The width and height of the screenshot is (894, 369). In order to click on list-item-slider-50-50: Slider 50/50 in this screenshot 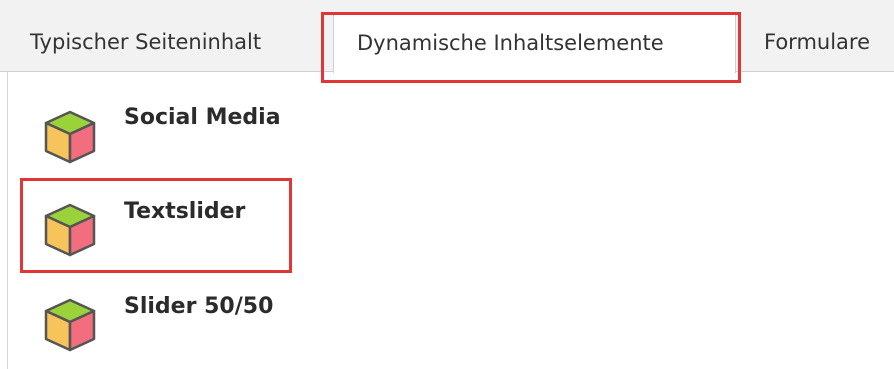, I will do `click(258, 320)`.